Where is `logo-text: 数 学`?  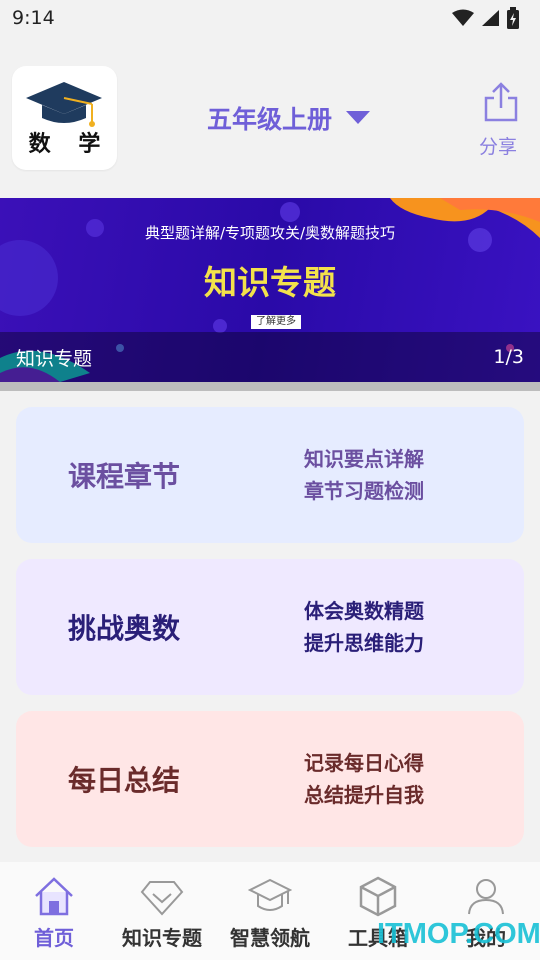
logo-text: 数 学 is located at coordinates (69, 144).